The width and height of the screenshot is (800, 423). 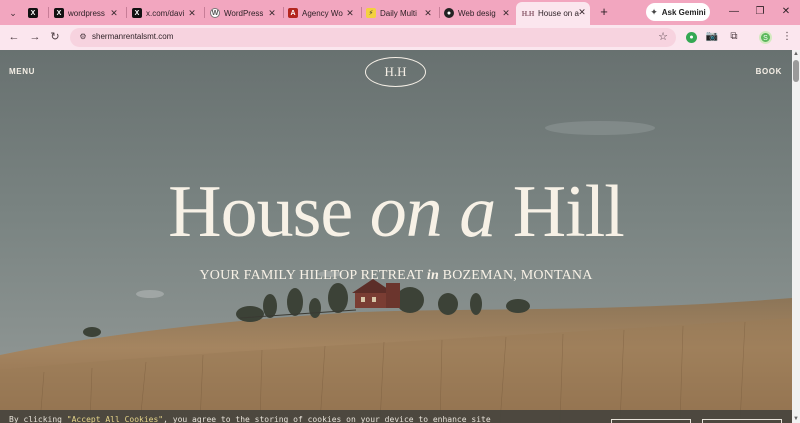 I want to click on site-logo: H.H, so click(x=395, y=72).